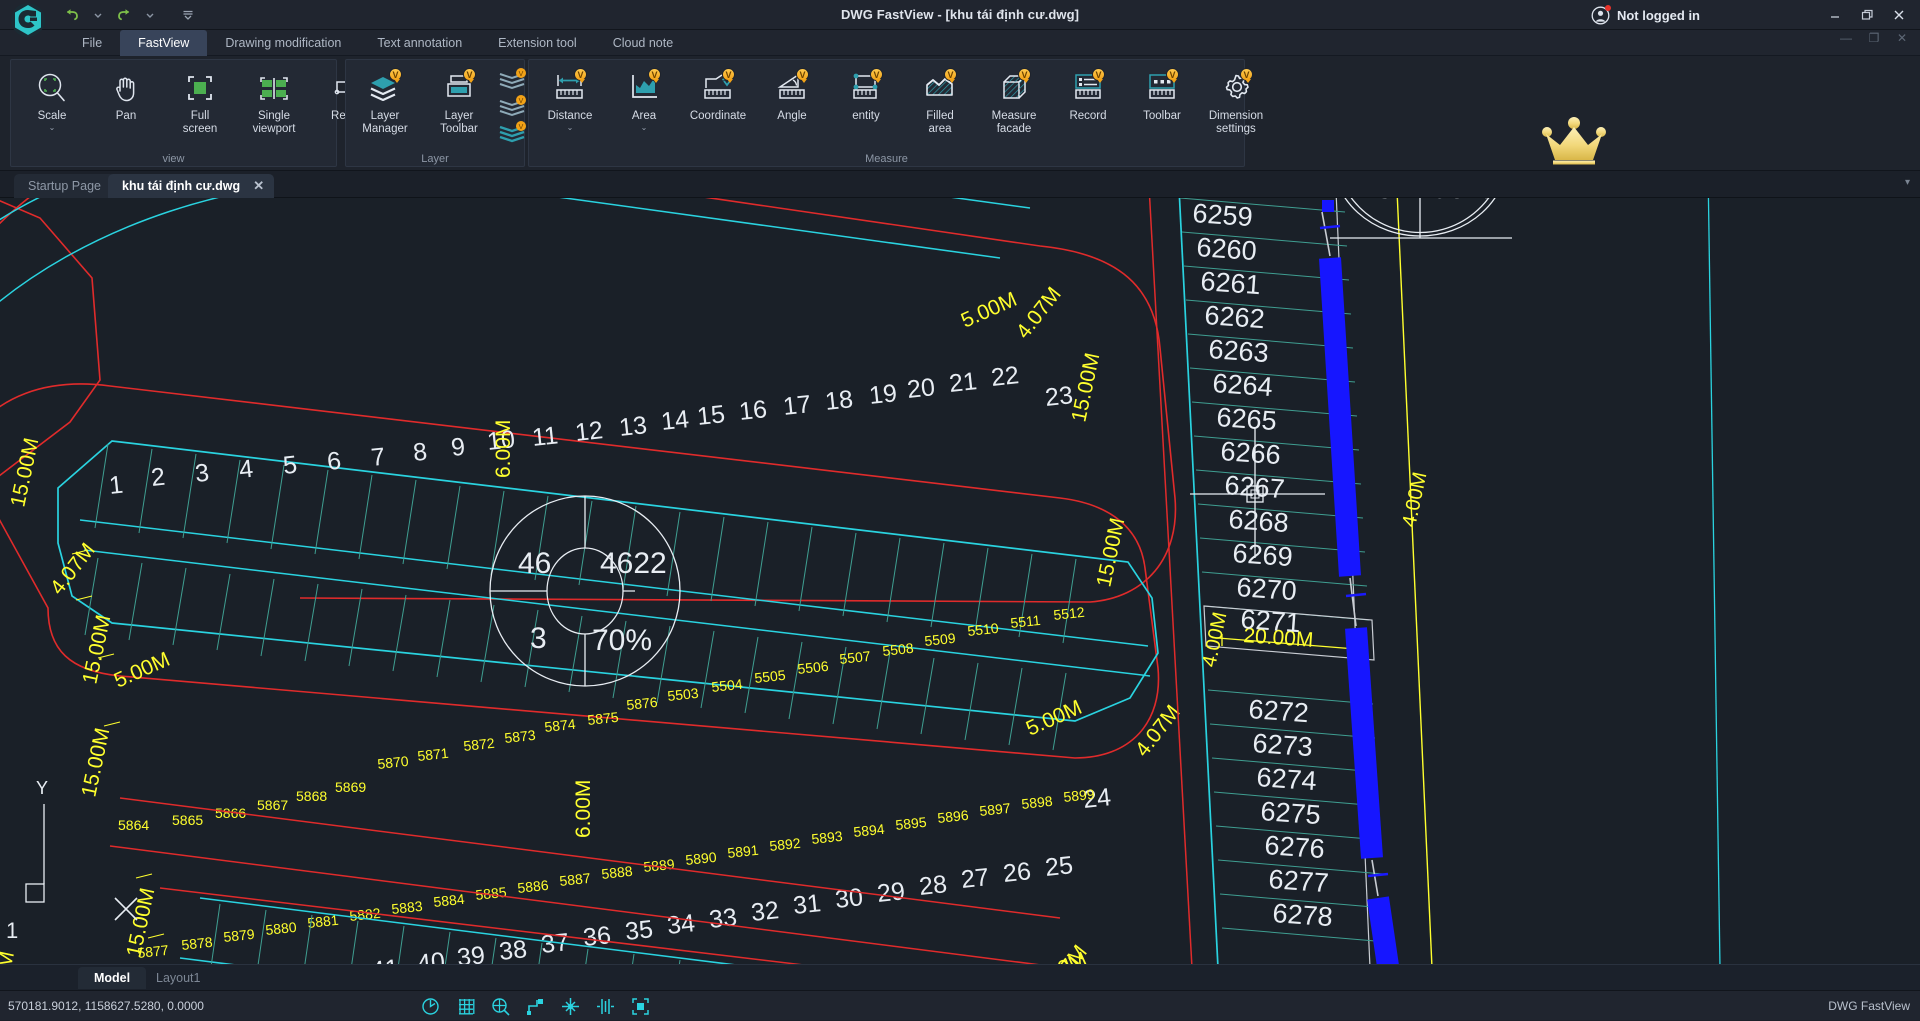 This screenshot has width=1920, height=1021. What do you see at coordinates (1645, 15) in the screenshot?
I see `account-area: Not logged in` at bounding box center [1645, 15].